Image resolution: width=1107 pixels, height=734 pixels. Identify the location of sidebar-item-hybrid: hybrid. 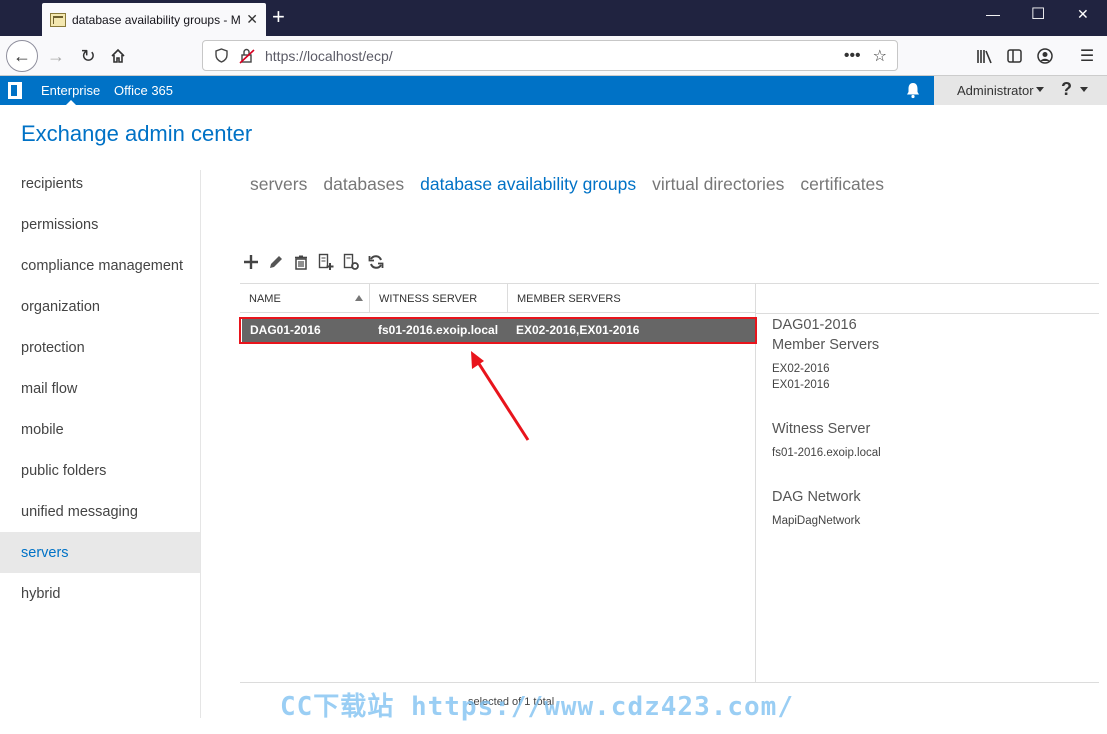
(100, 593).